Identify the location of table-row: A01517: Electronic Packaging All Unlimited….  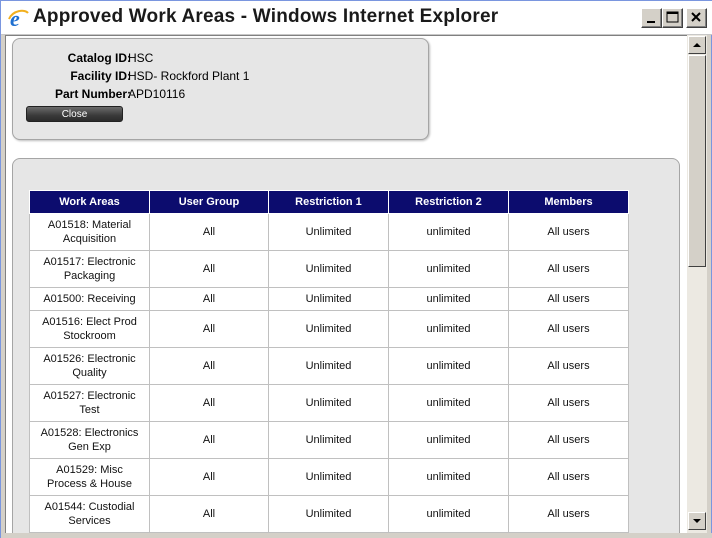
(329, 269).